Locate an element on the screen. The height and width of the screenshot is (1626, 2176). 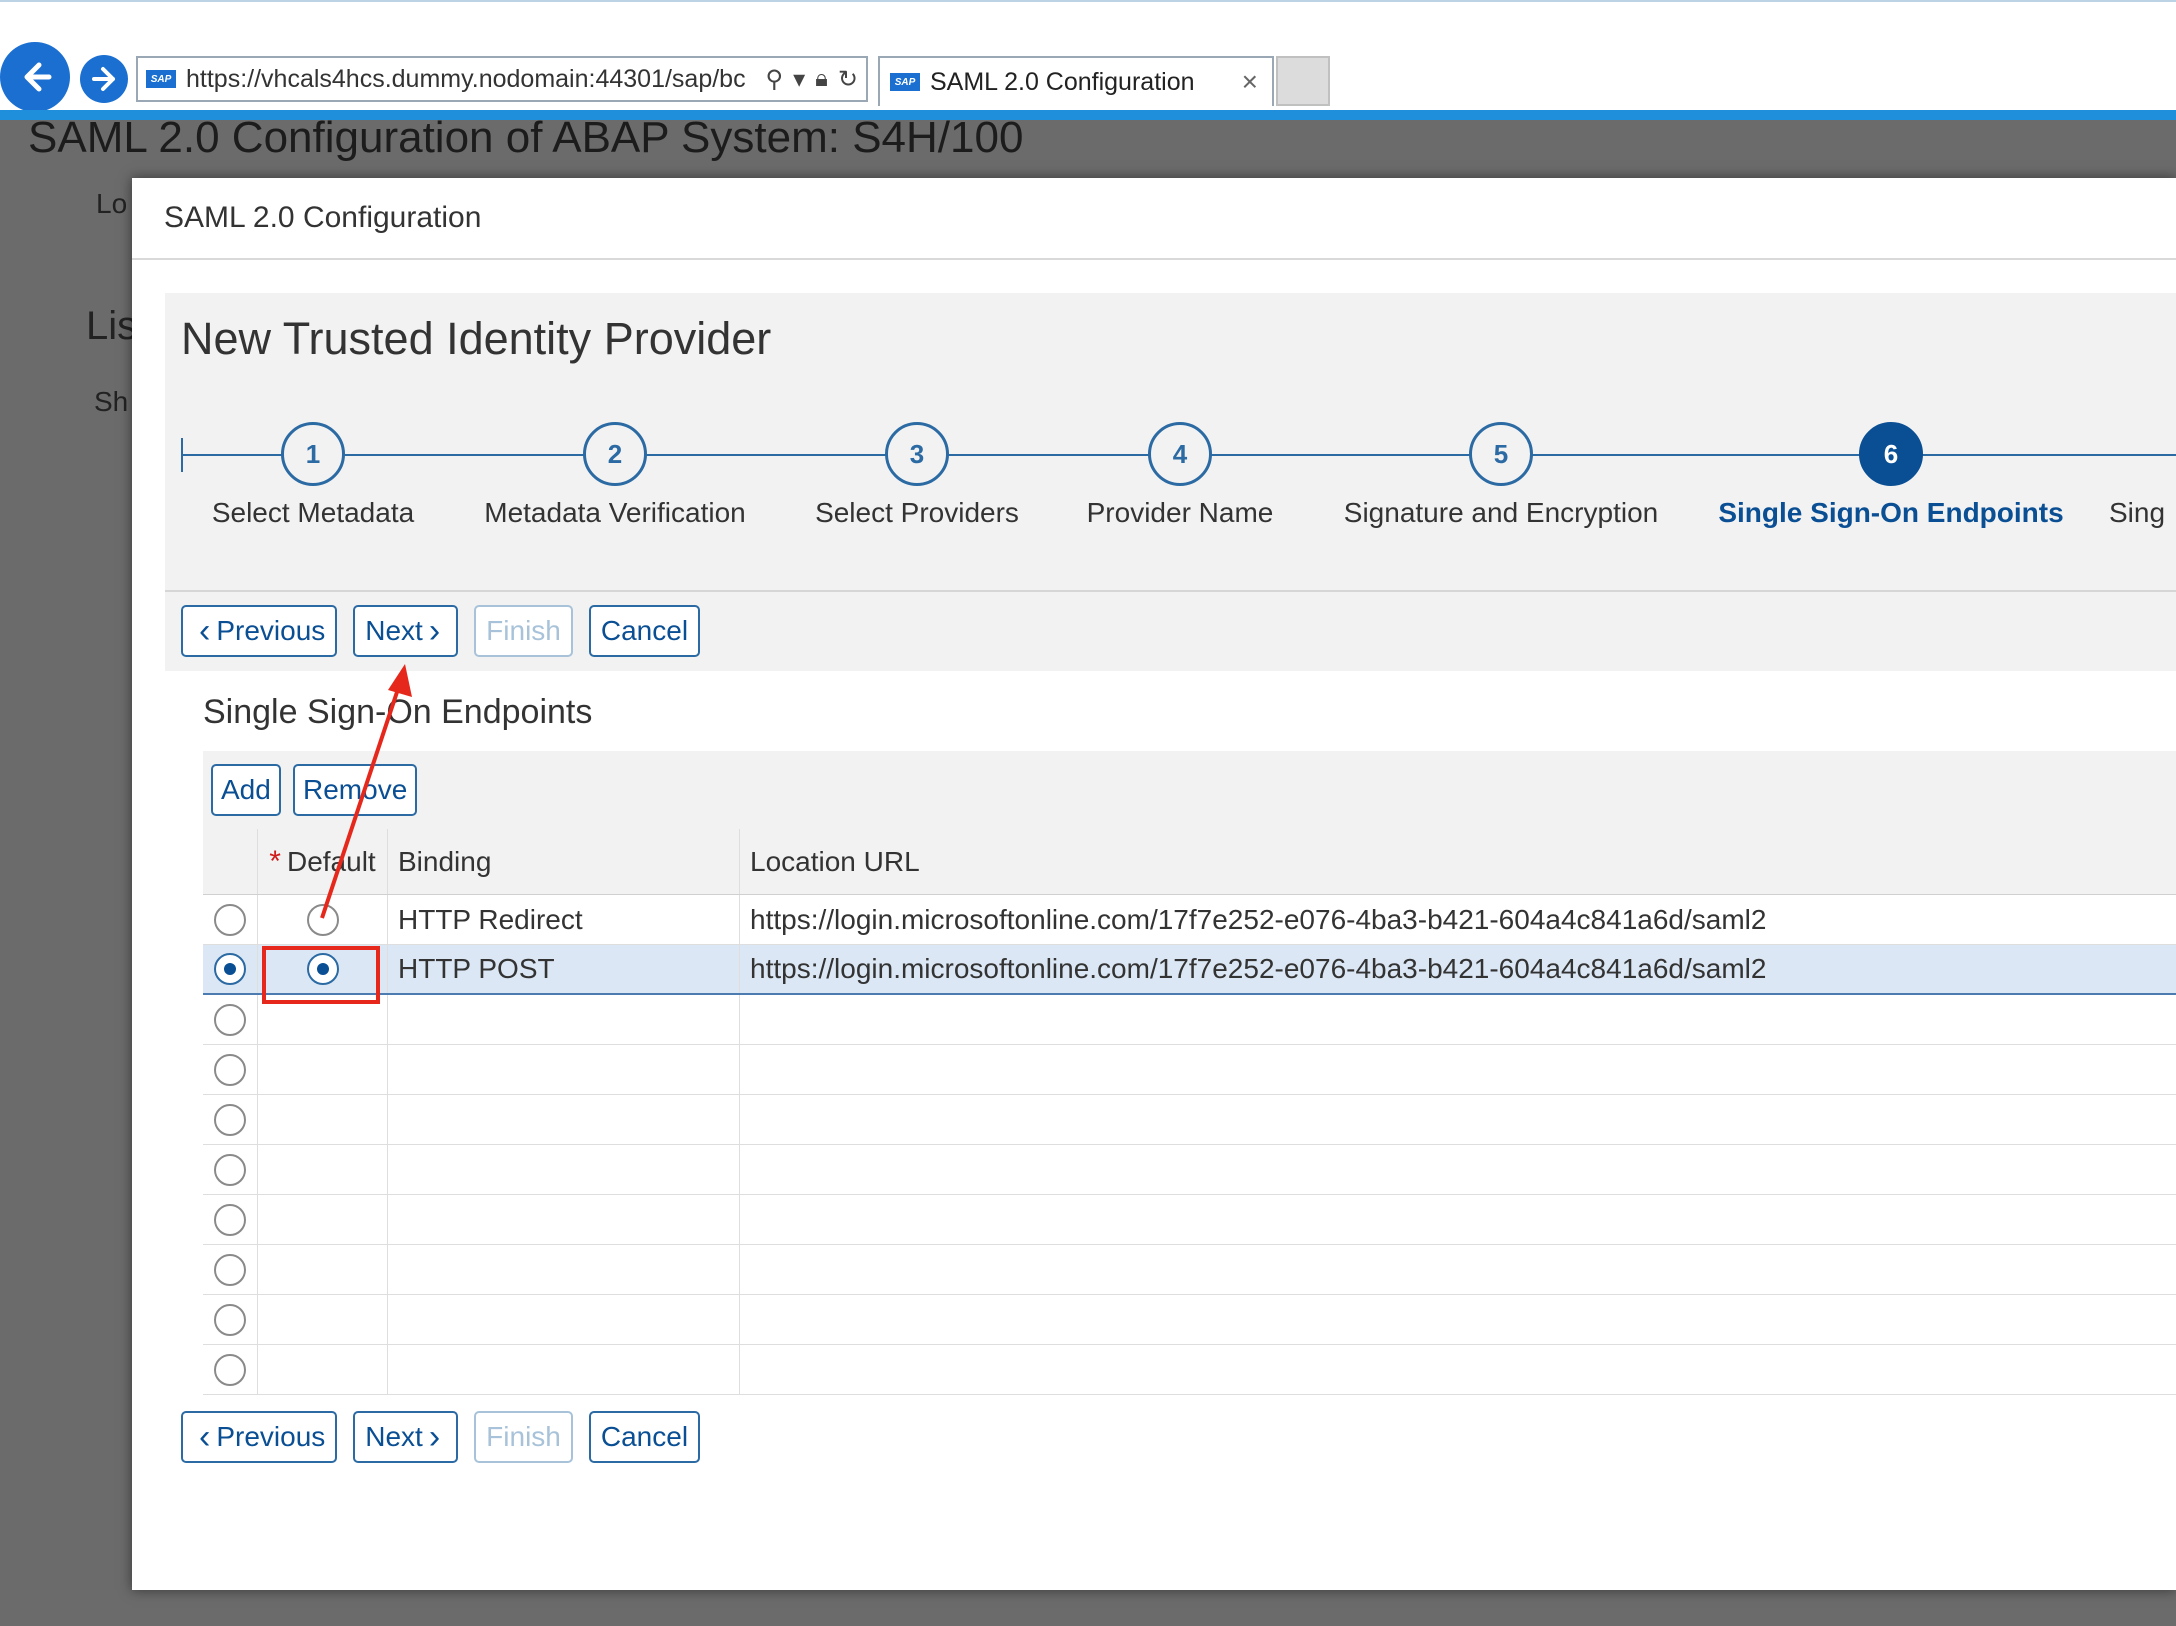
background-page-title: SAML 2.0 Configuration of ABAP System is located at coordinates (526, 137).